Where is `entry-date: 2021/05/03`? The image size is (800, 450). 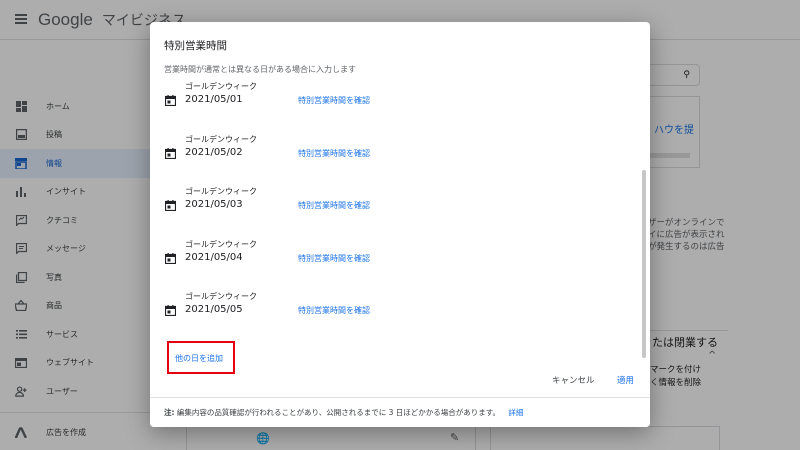
entry-date: 2021/05/03 is located at coordinates (214, 204).